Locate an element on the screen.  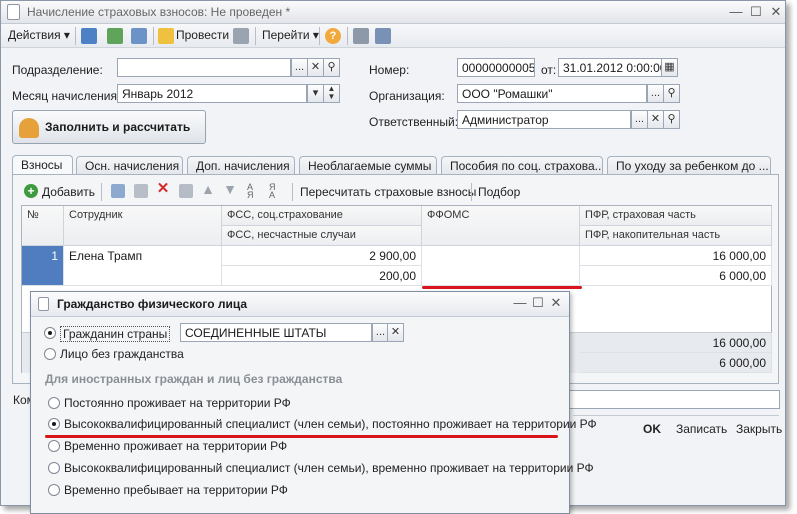
tab-additional-accruals: Доп. начисления is located at coordinates (241, 165).